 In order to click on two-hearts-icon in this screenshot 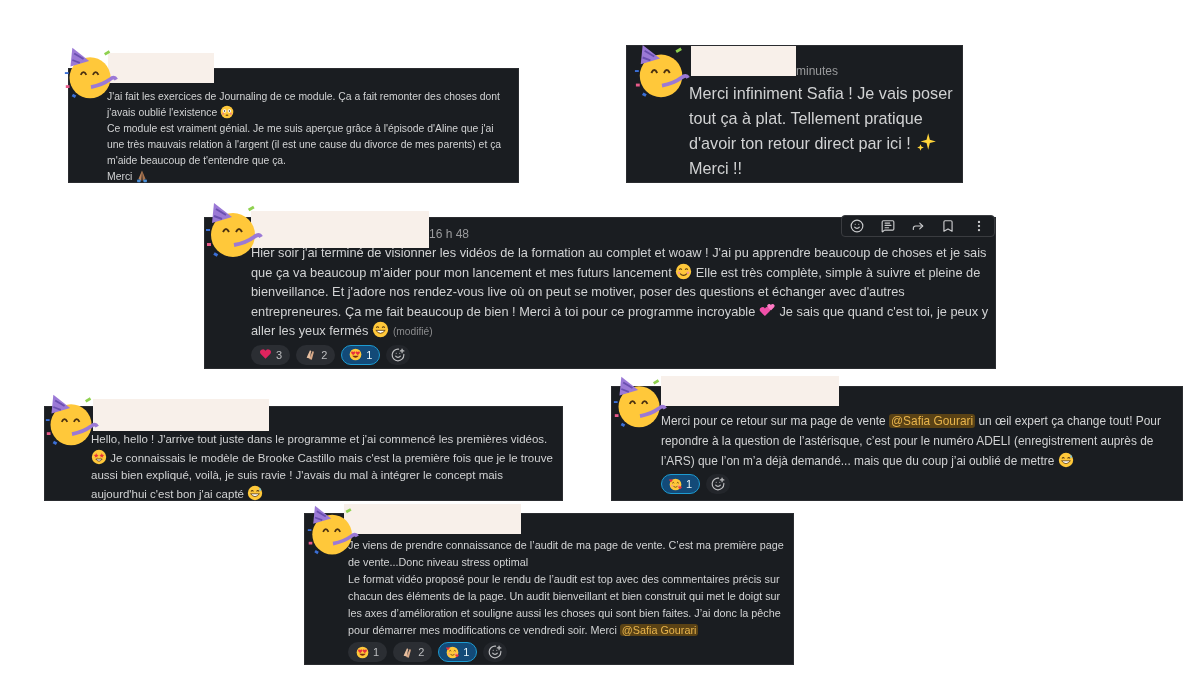, I will do `click(767, 310)`.